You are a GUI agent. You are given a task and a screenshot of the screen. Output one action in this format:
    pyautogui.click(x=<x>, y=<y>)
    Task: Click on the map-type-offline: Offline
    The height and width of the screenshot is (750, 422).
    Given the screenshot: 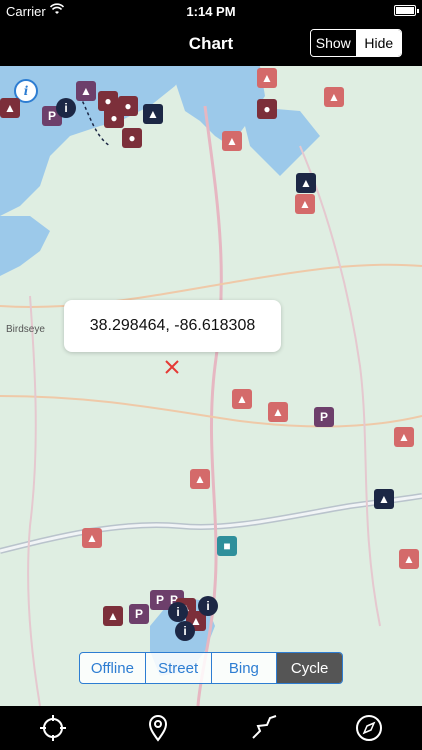 What is the action you would take?
    pyautogui.click(x=113, y=668)
    